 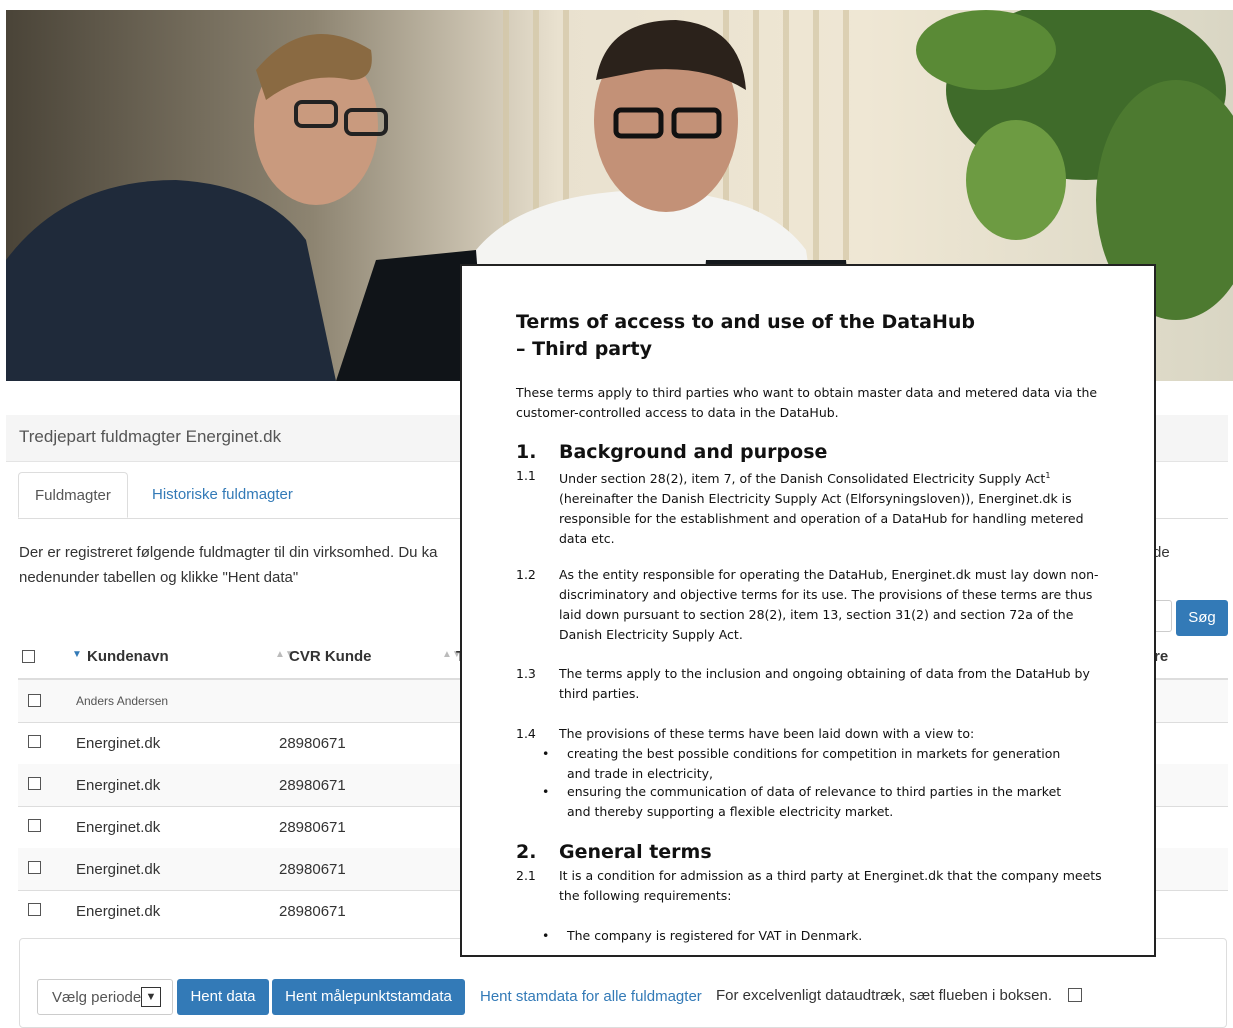 I want to click on header-cvr-kunde: CVR Kunde, so click(x=330, y=656).